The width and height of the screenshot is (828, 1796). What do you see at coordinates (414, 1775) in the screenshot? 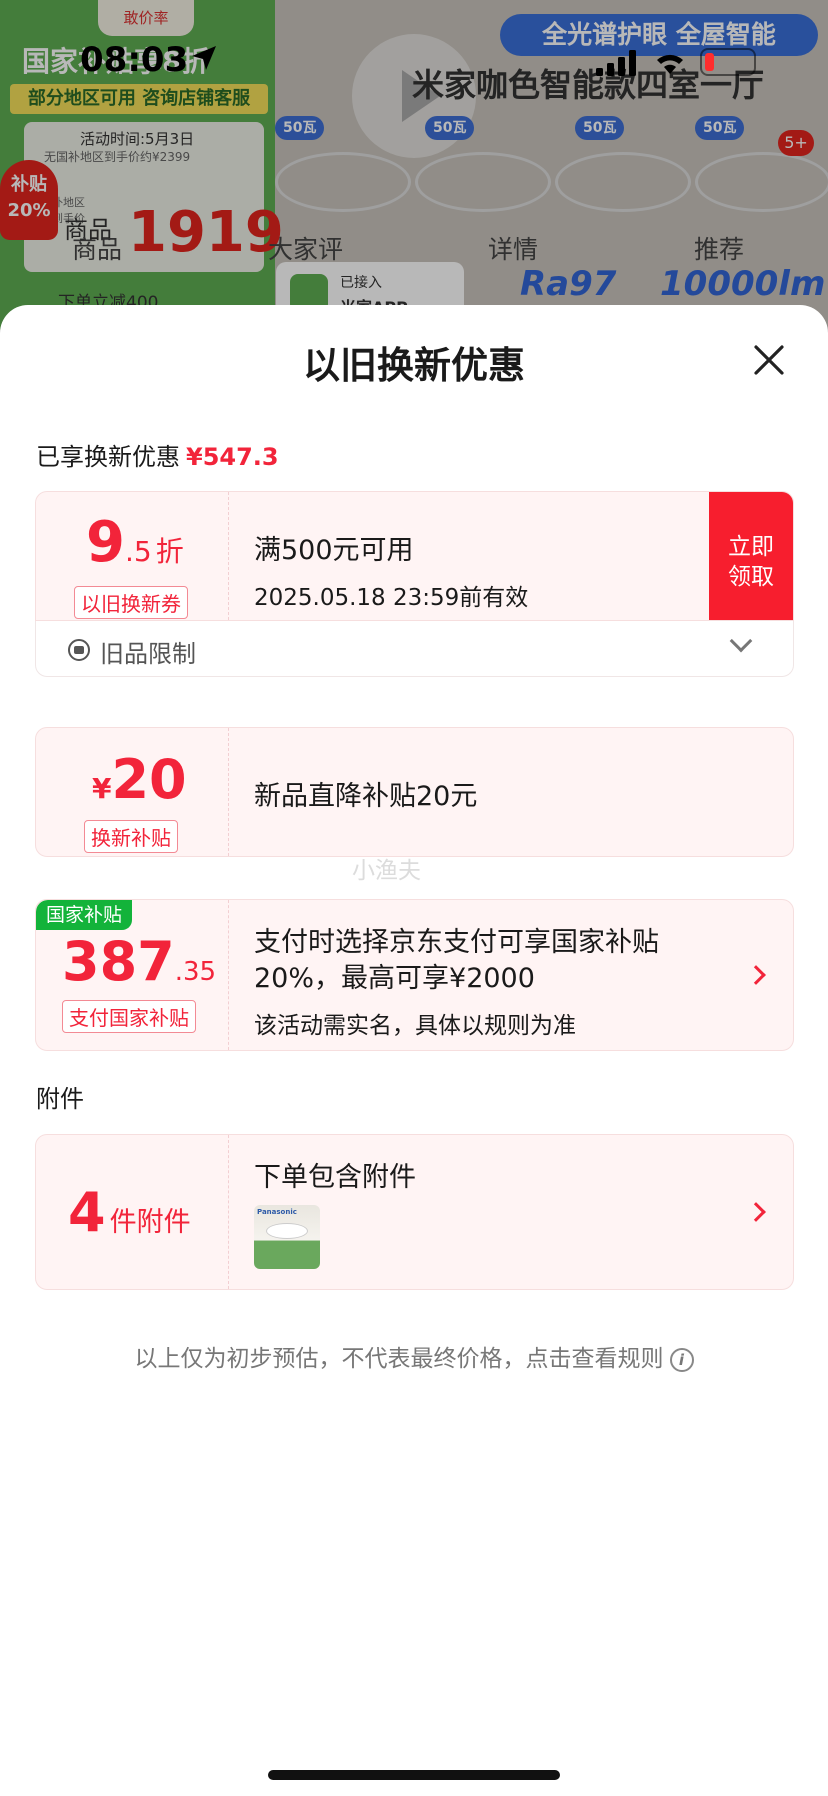
I see `home-indicator` at bounding box center [414, 1775].